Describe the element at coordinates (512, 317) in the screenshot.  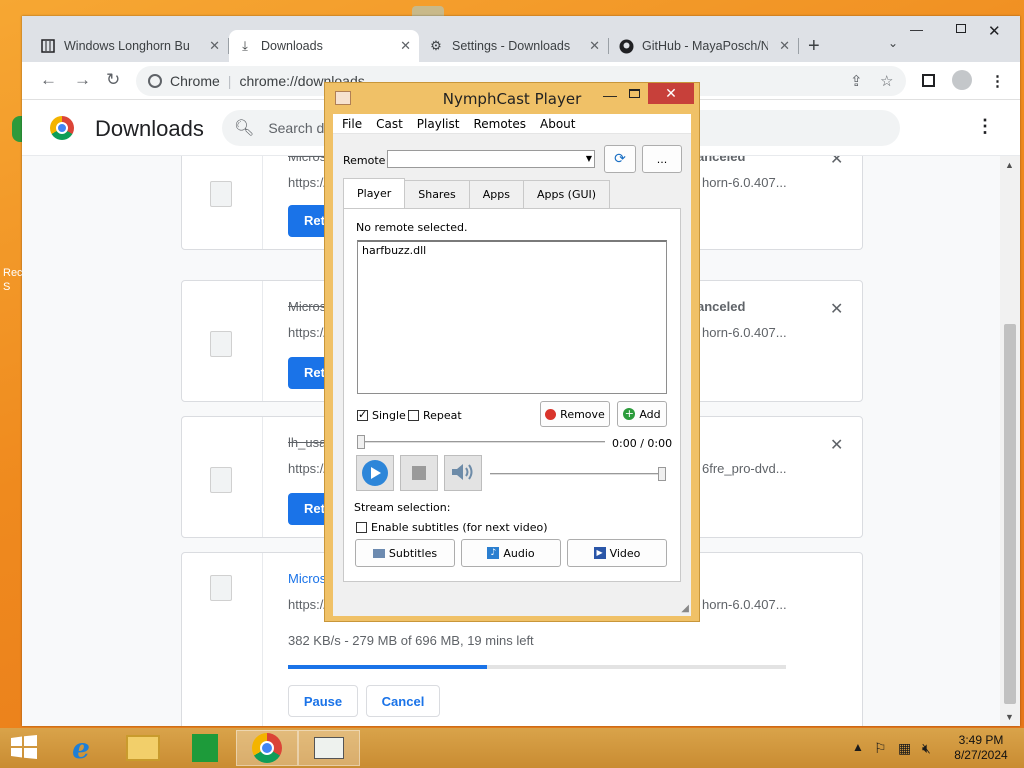
I see `playlist: harfbuzz.dll` at that location.